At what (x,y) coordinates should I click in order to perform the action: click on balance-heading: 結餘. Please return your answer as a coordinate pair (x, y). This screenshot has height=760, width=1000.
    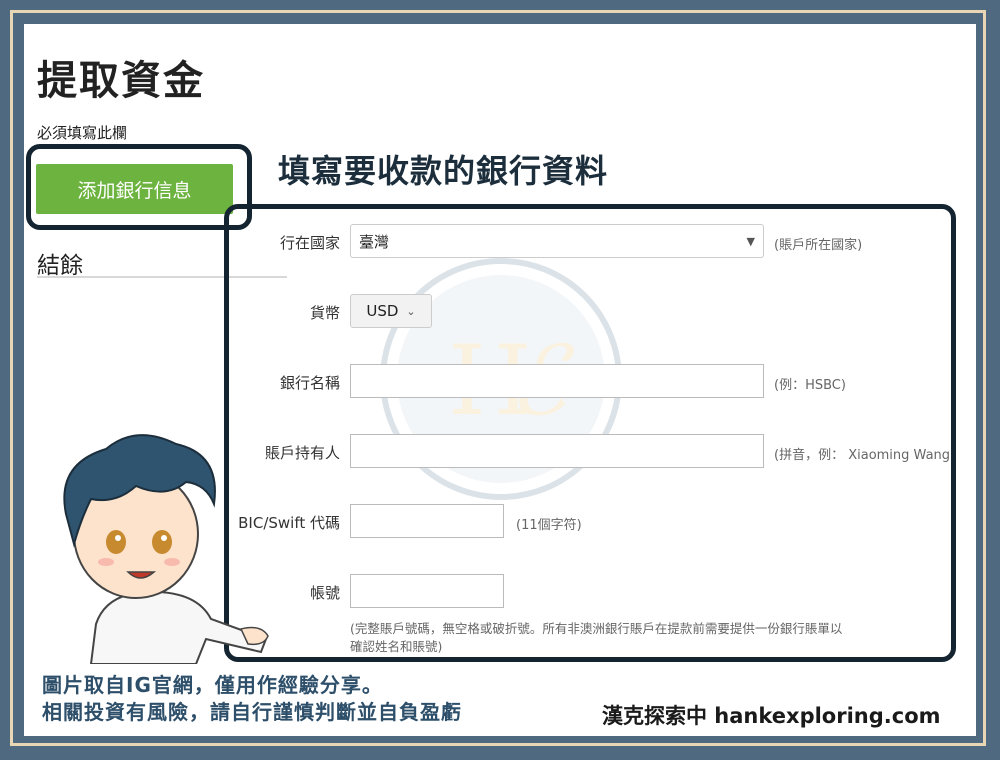
    Looking at the image, I should click on (60, 266).